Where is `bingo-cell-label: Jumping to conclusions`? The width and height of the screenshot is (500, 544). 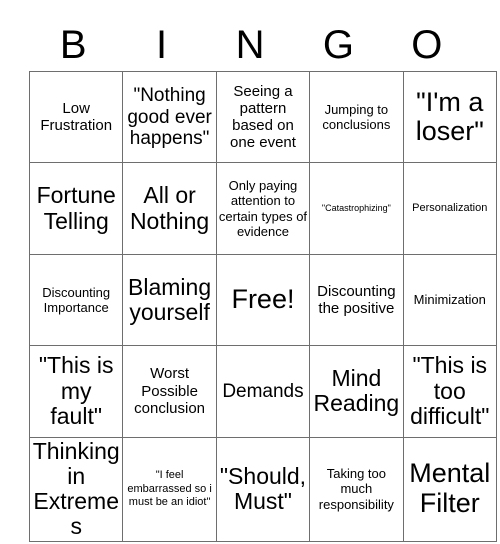
bingo-cell-label: Jumping to conclusions is located at coordinates (356, 117).